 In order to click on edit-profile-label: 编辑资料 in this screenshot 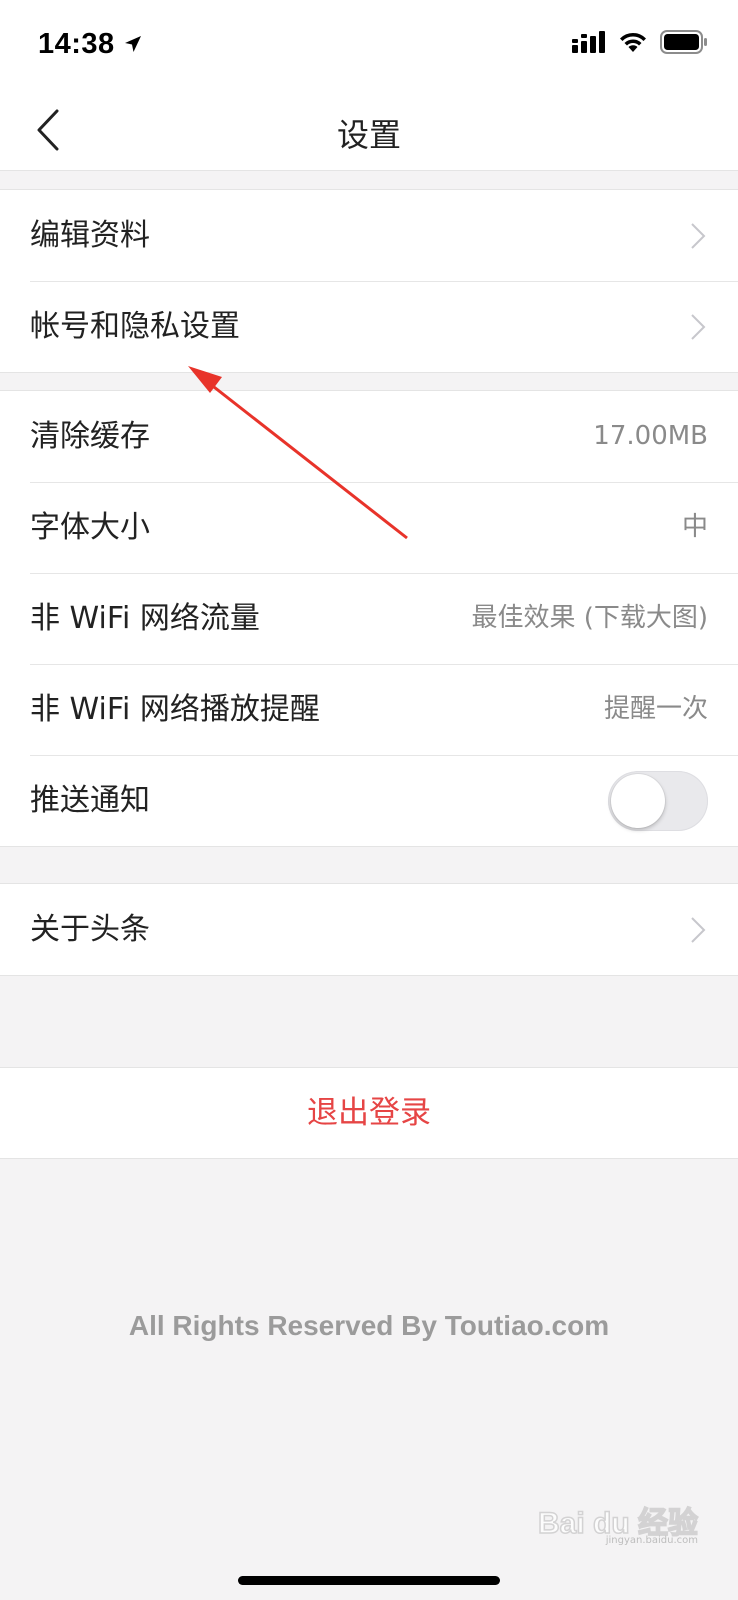, I will do `click(90, 235)`.